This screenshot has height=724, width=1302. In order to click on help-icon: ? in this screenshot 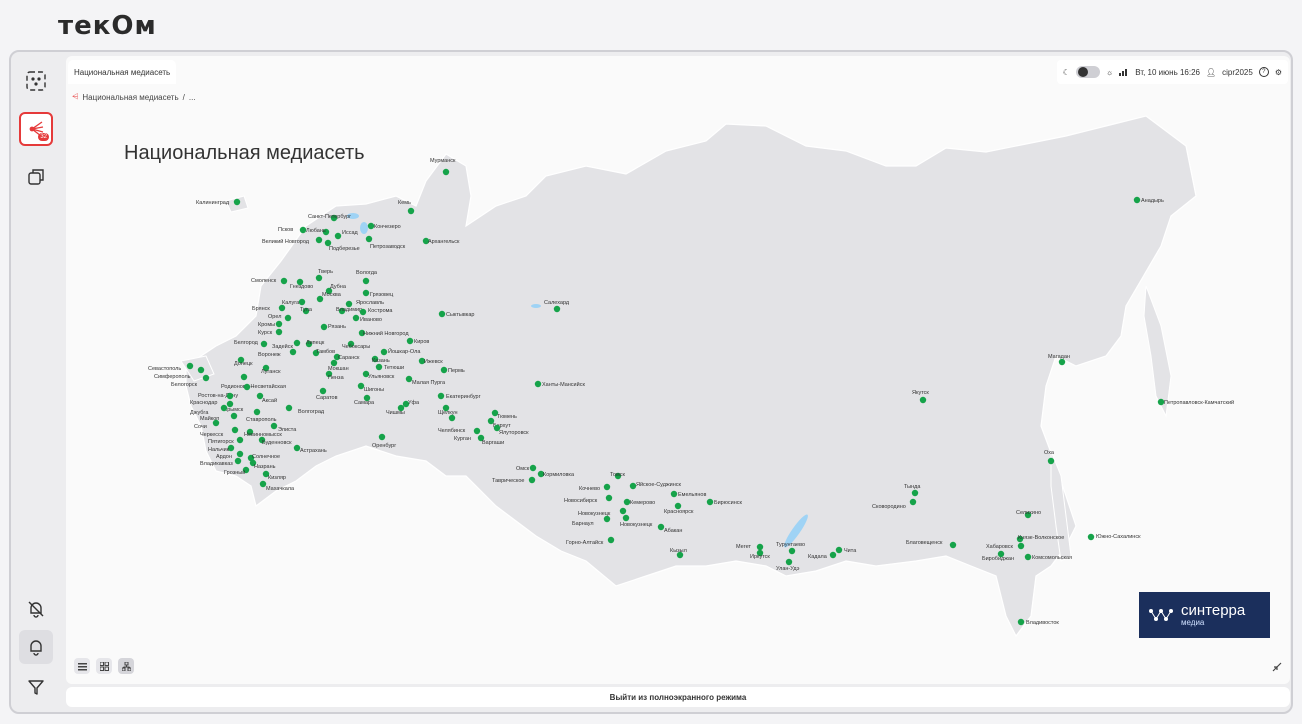, I will do `click(1263, 72)`.